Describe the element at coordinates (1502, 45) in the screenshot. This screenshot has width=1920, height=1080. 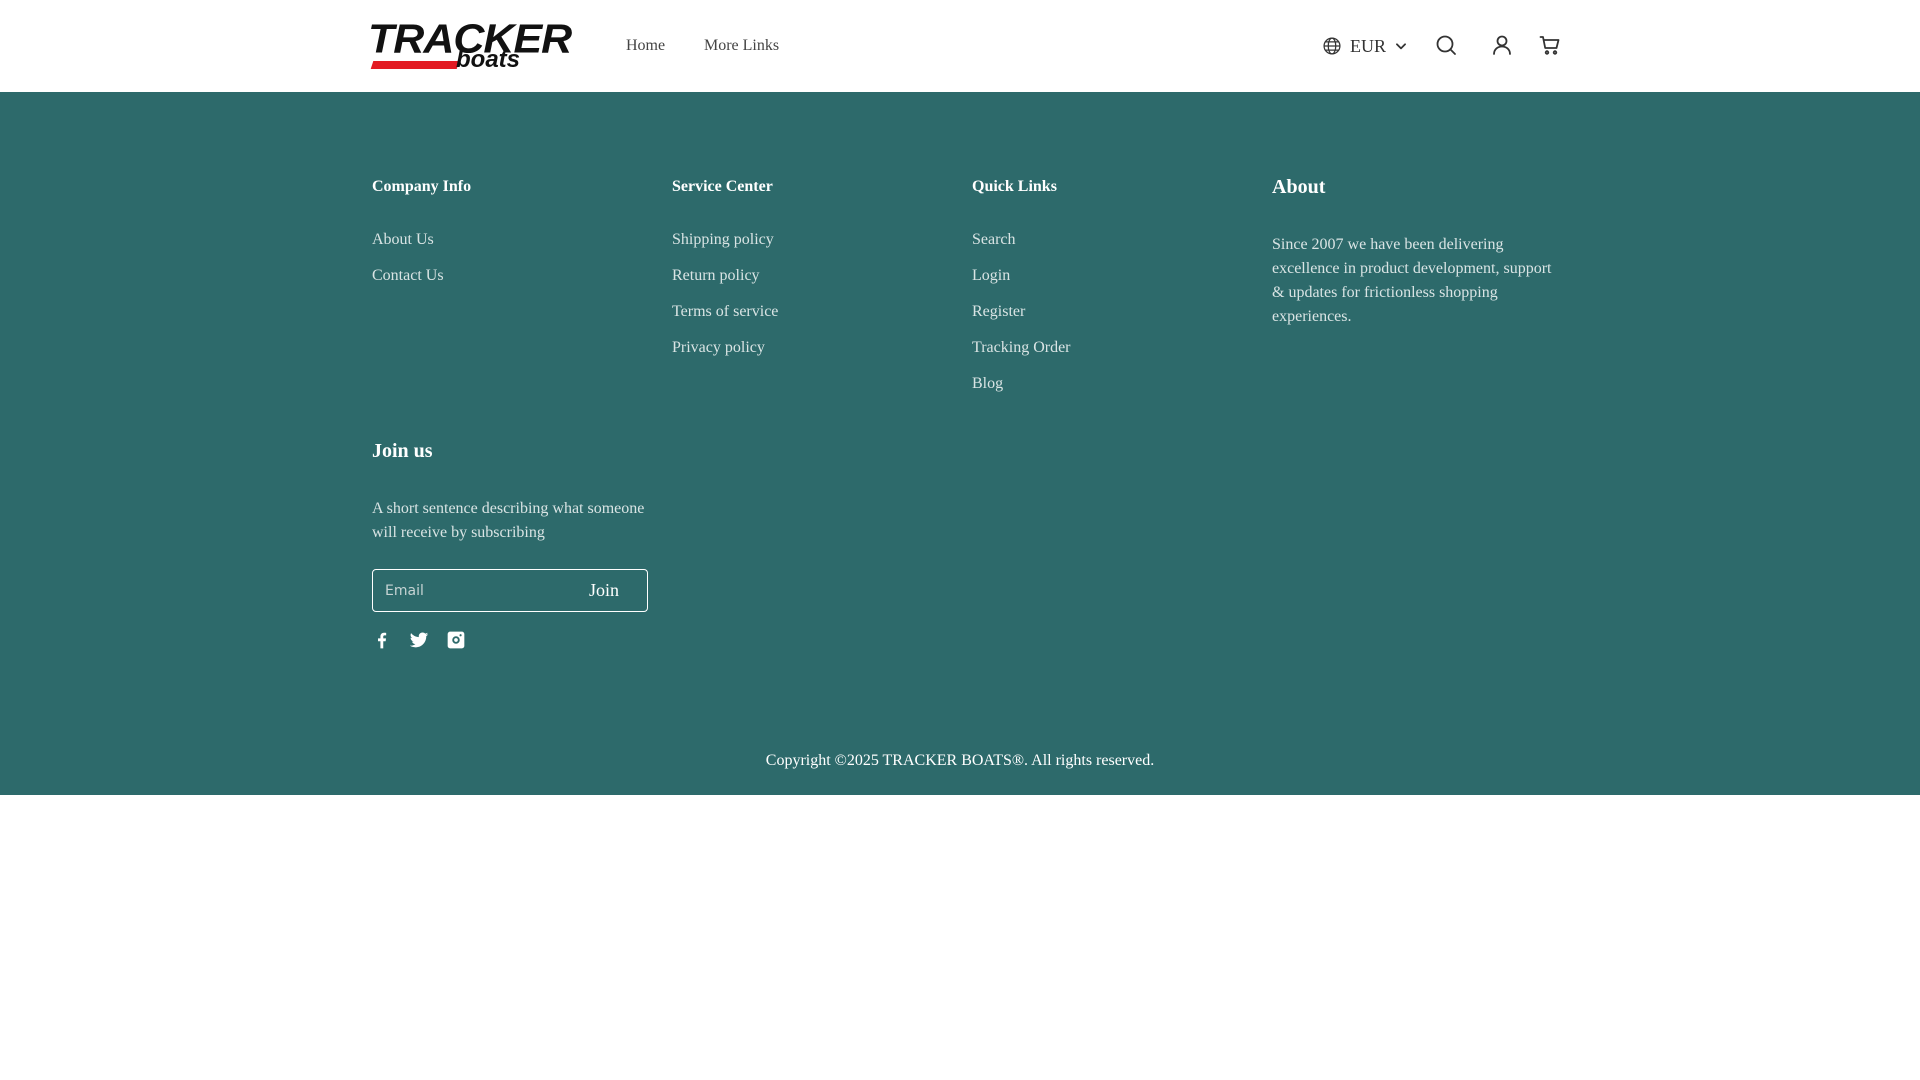
I see `user-icon` at that location.